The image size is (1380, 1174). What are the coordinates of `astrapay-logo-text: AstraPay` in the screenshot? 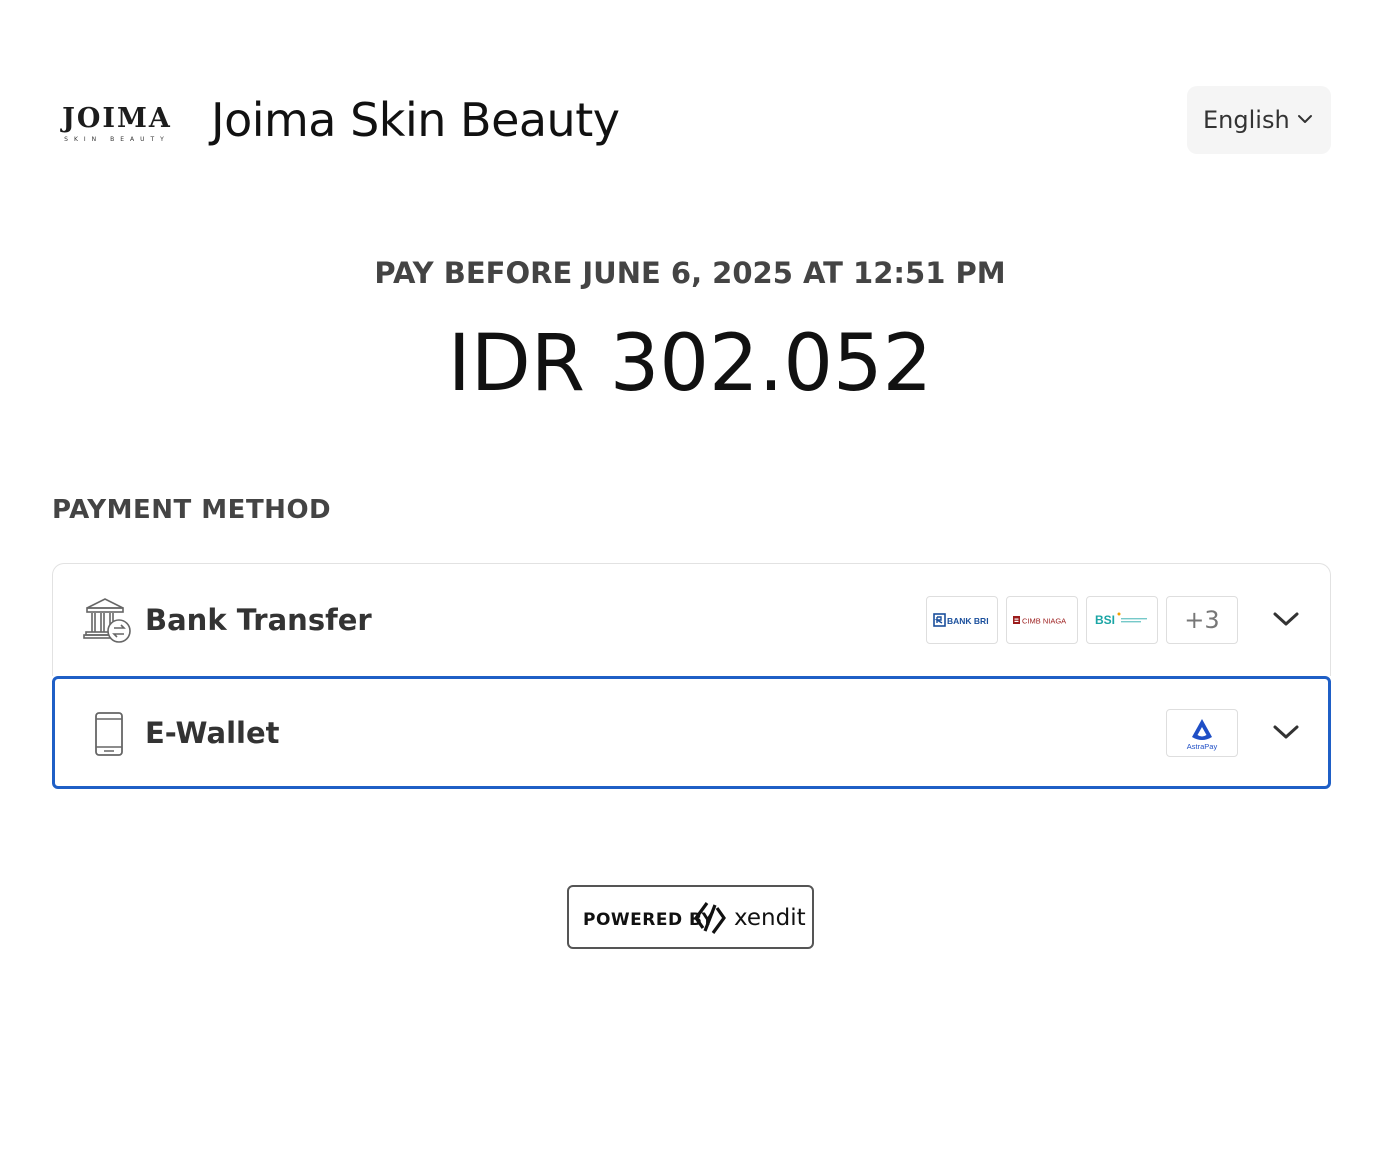 It's located at (1202, 746).